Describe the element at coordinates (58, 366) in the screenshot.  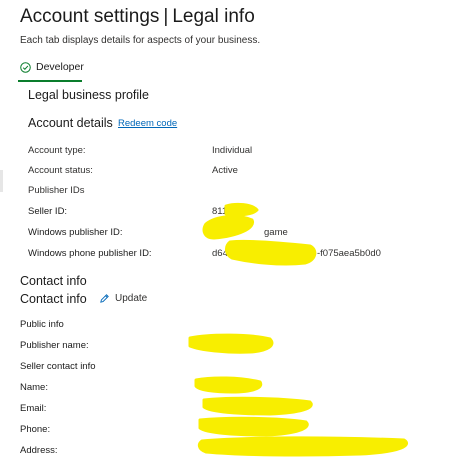
I see `seller-contact-info-heading: Seller contact info` at that location.